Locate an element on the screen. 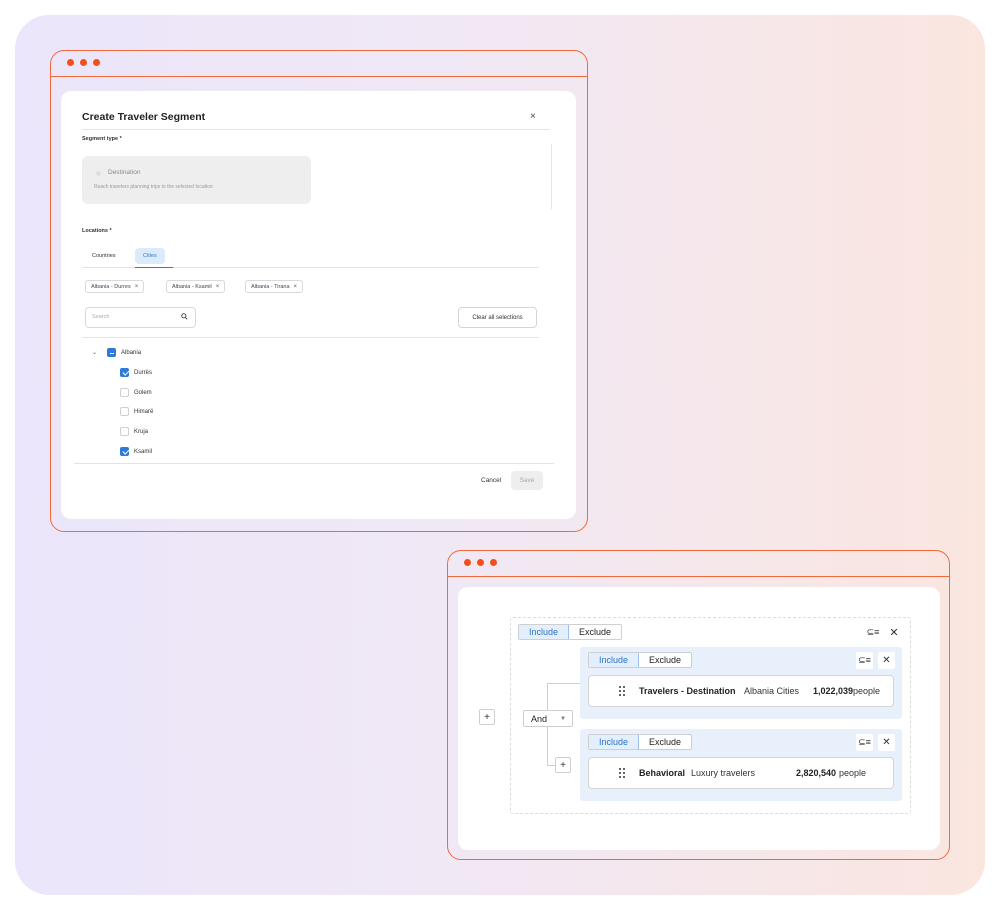 The width and height of the screenshot is (1000, 910). tab-cities: Cities is located at coordinates (150, 256).